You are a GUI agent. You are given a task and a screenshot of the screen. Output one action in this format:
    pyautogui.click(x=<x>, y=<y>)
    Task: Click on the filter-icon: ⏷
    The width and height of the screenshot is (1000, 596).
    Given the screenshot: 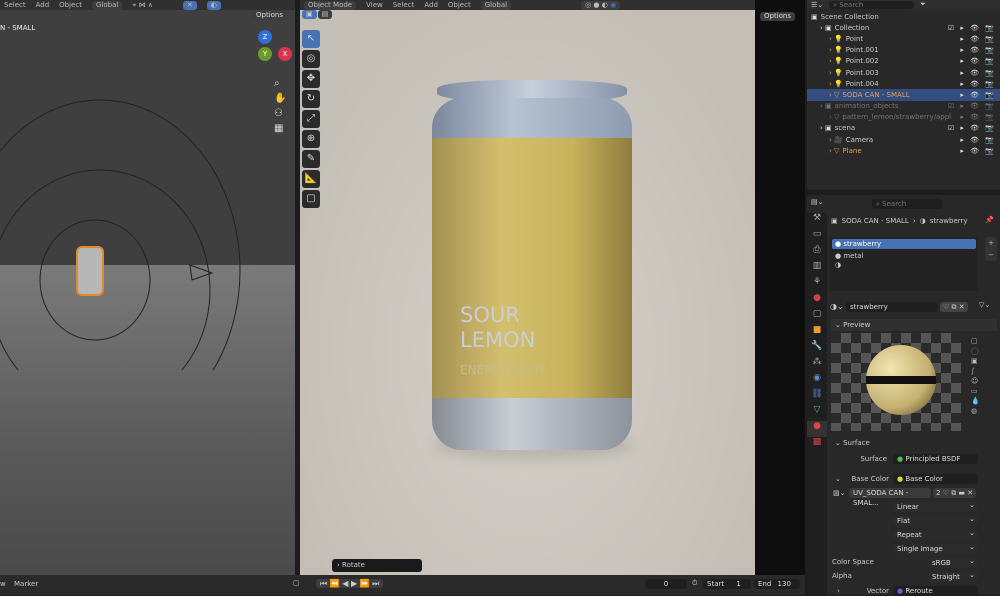 What is the action you would take?
    pyautogui.click(x=923, y=4)
    